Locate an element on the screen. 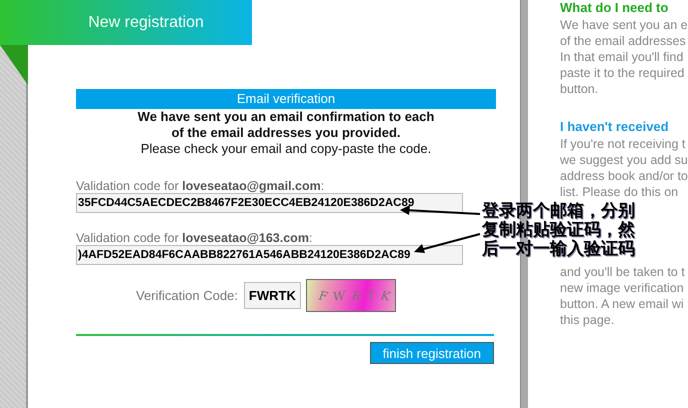 This screenshot has height=408, width=688. header-title: New registration is located at coordinates (146, 23).